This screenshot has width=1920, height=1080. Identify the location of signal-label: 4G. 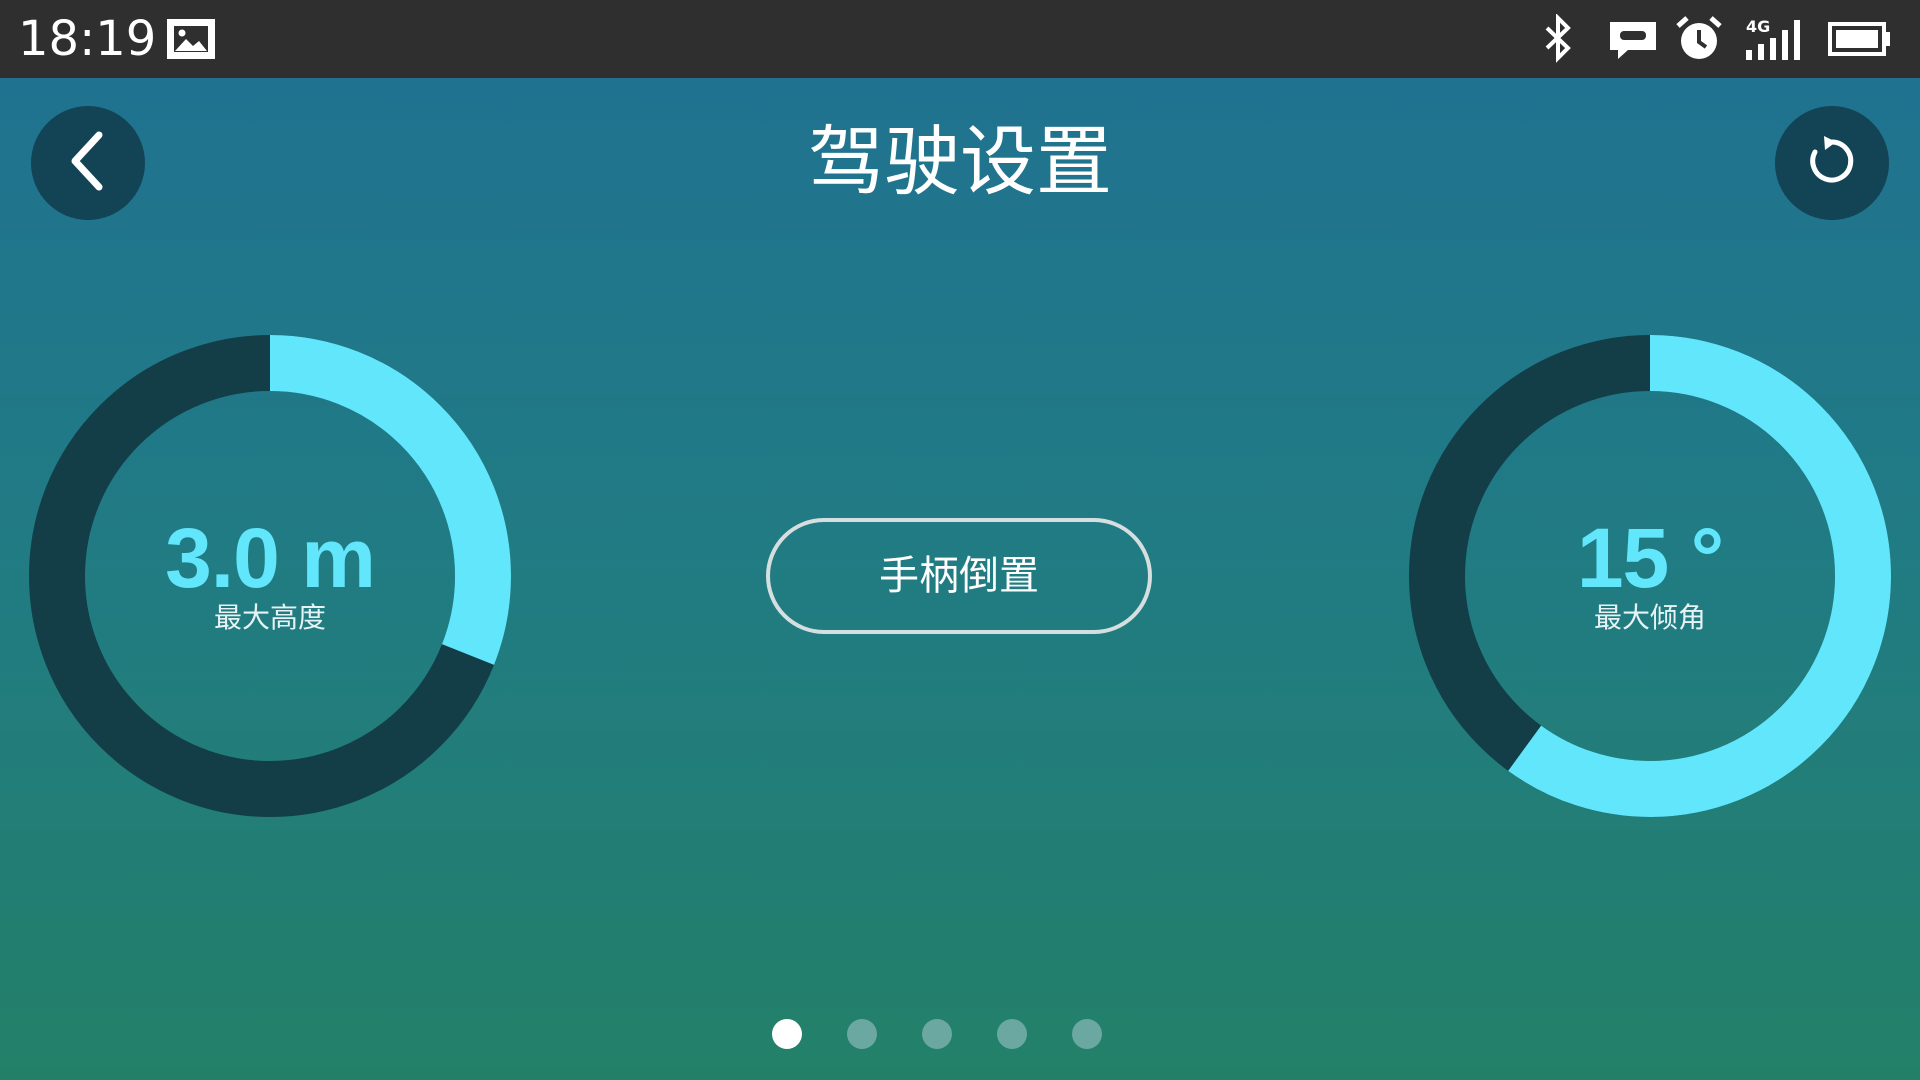
(1758, 26).